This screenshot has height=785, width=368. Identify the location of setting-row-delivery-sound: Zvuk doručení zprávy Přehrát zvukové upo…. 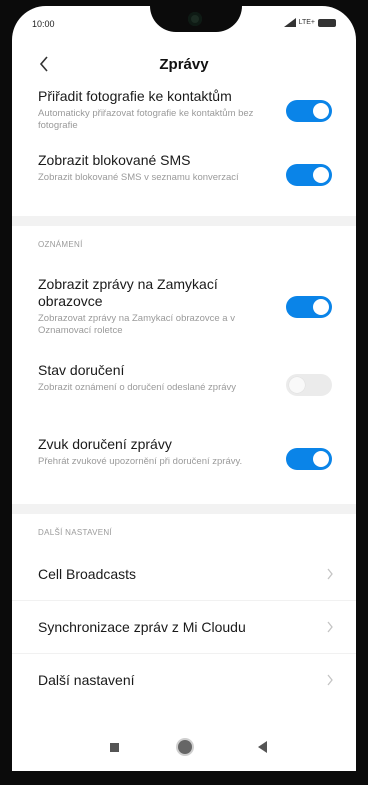
(184, 466).